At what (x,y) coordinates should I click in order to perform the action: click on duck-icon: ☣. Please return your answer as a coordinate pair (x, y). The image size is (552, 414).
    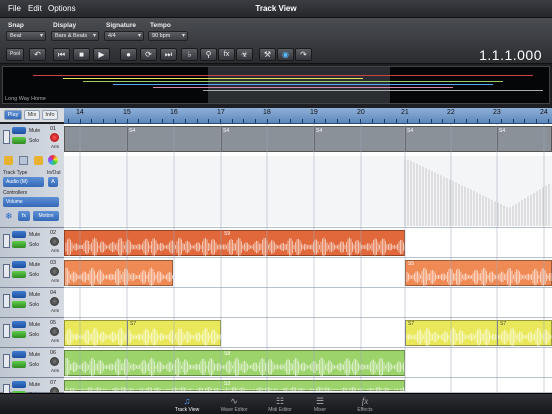
    Looking at the image, I should click on (244, 54).